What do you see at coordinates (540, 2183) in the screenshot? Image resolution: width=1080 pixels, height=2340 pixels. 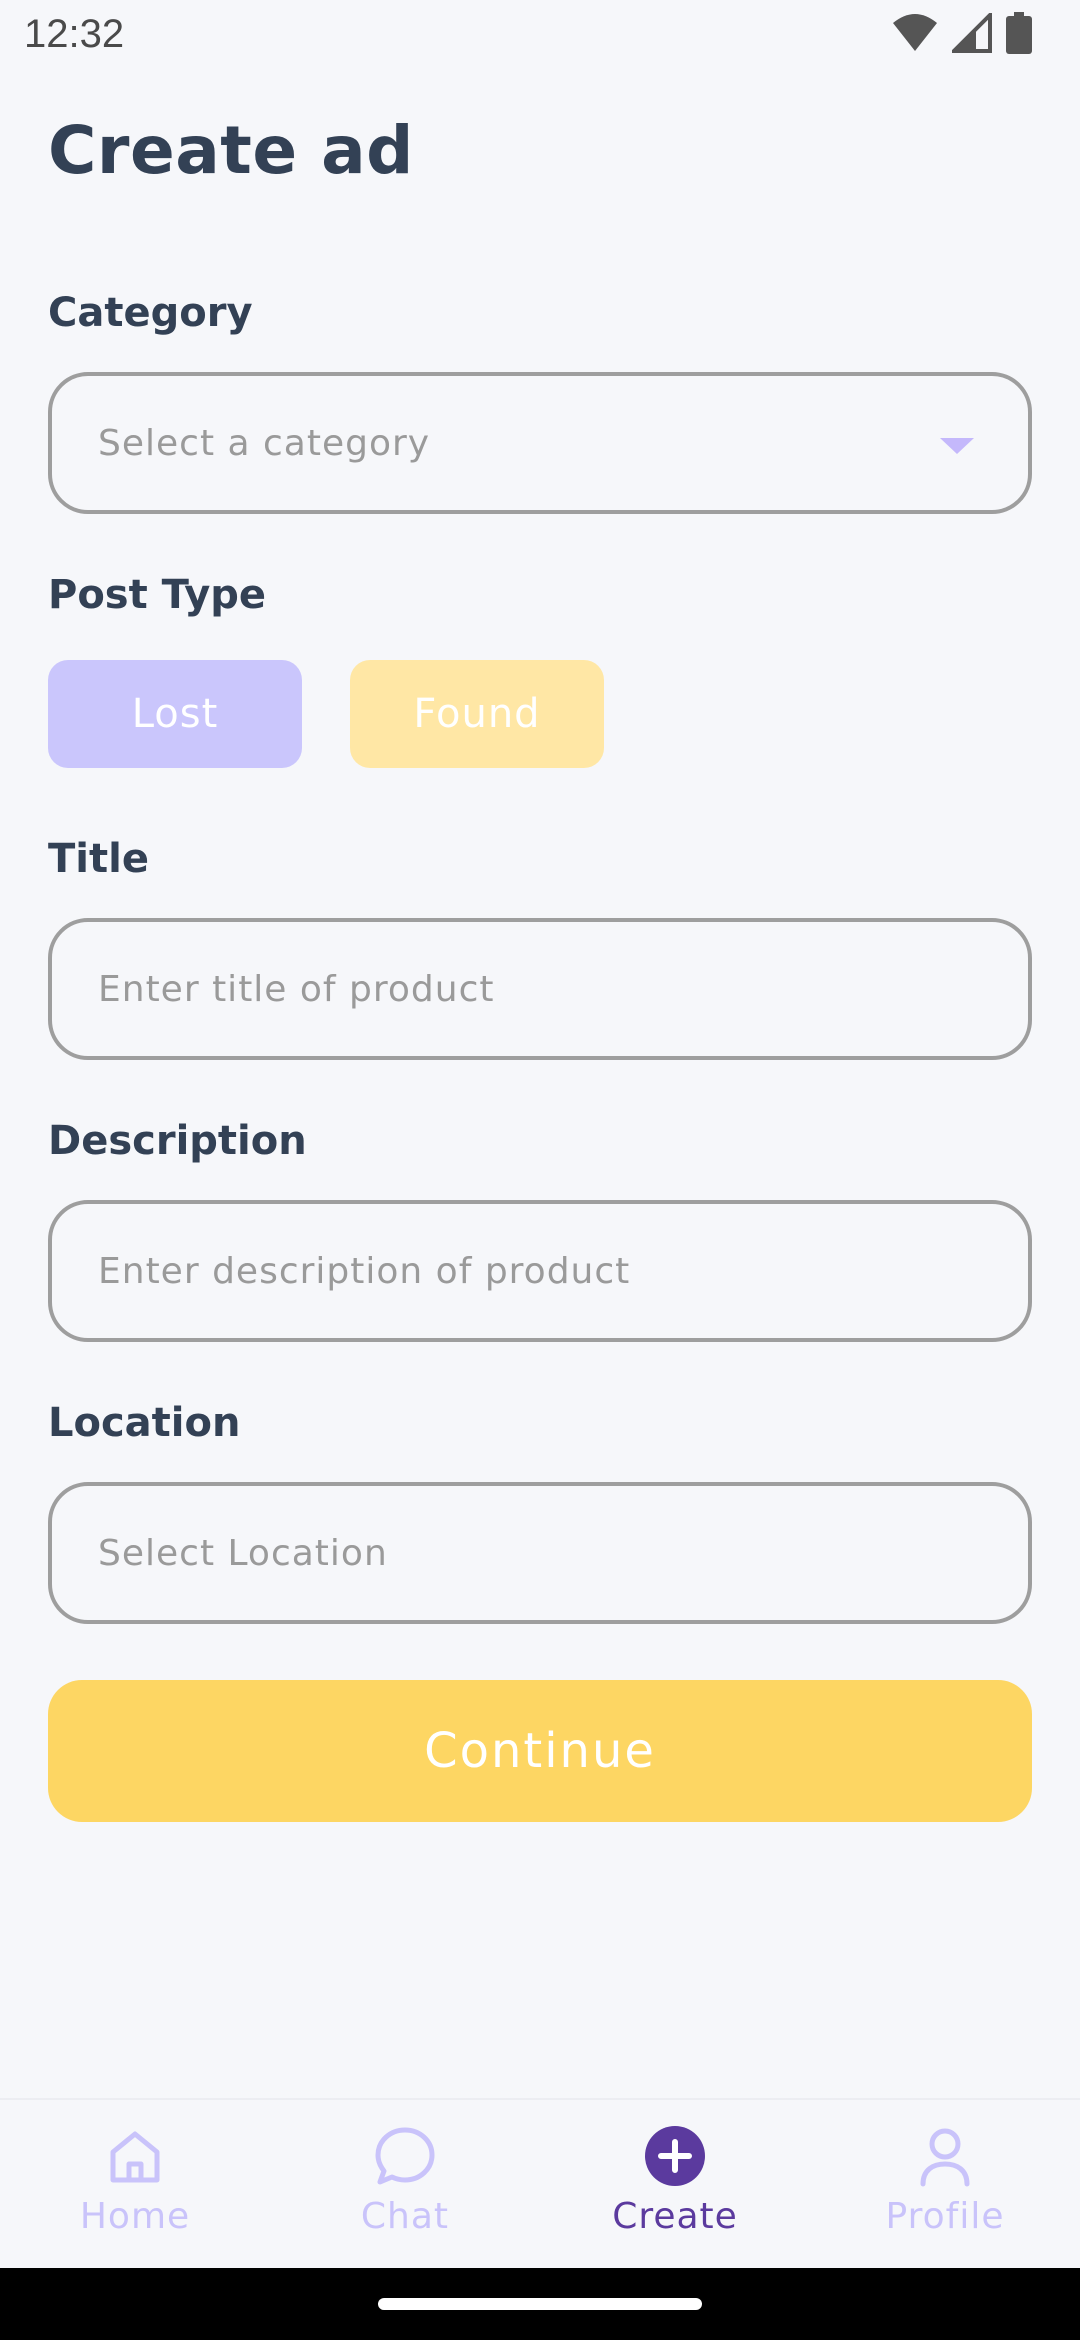 I see `bottom-nav: Home Chat Create Profile` at bounding box center [540, 2183].